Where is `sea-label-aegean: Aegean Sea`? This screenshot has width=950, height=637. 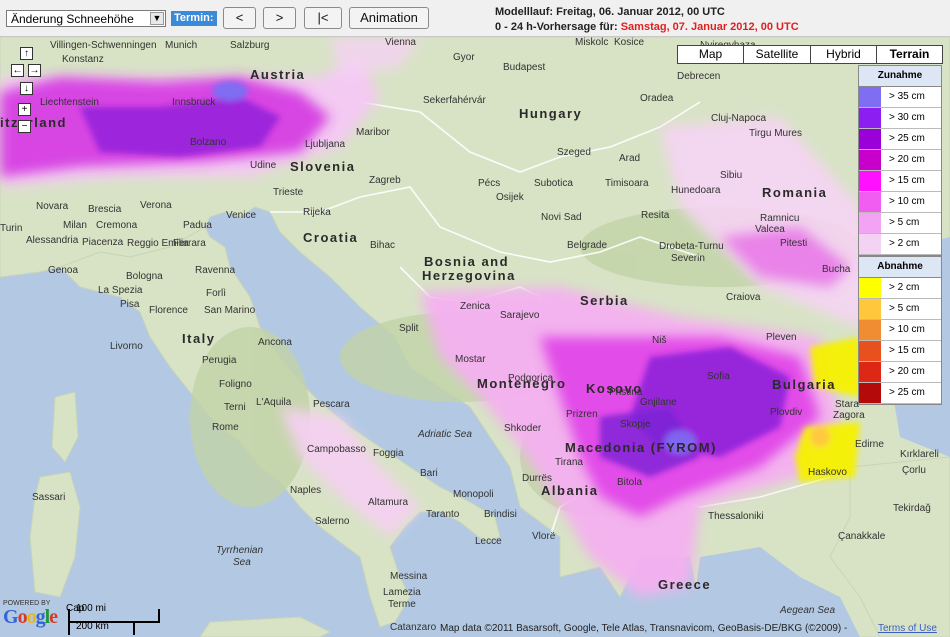 sea-label-aegean: Aegean Sea is located at coordinates (808, 610).